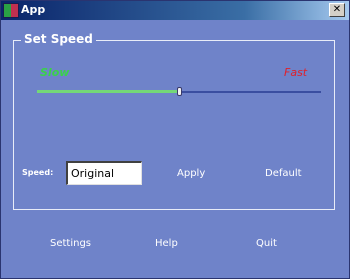 The height and width of the screenshot is (279, 350). Describe the element at coordinates (296, 72) in the screenshot. I see `fast-label: Fast` at that location.